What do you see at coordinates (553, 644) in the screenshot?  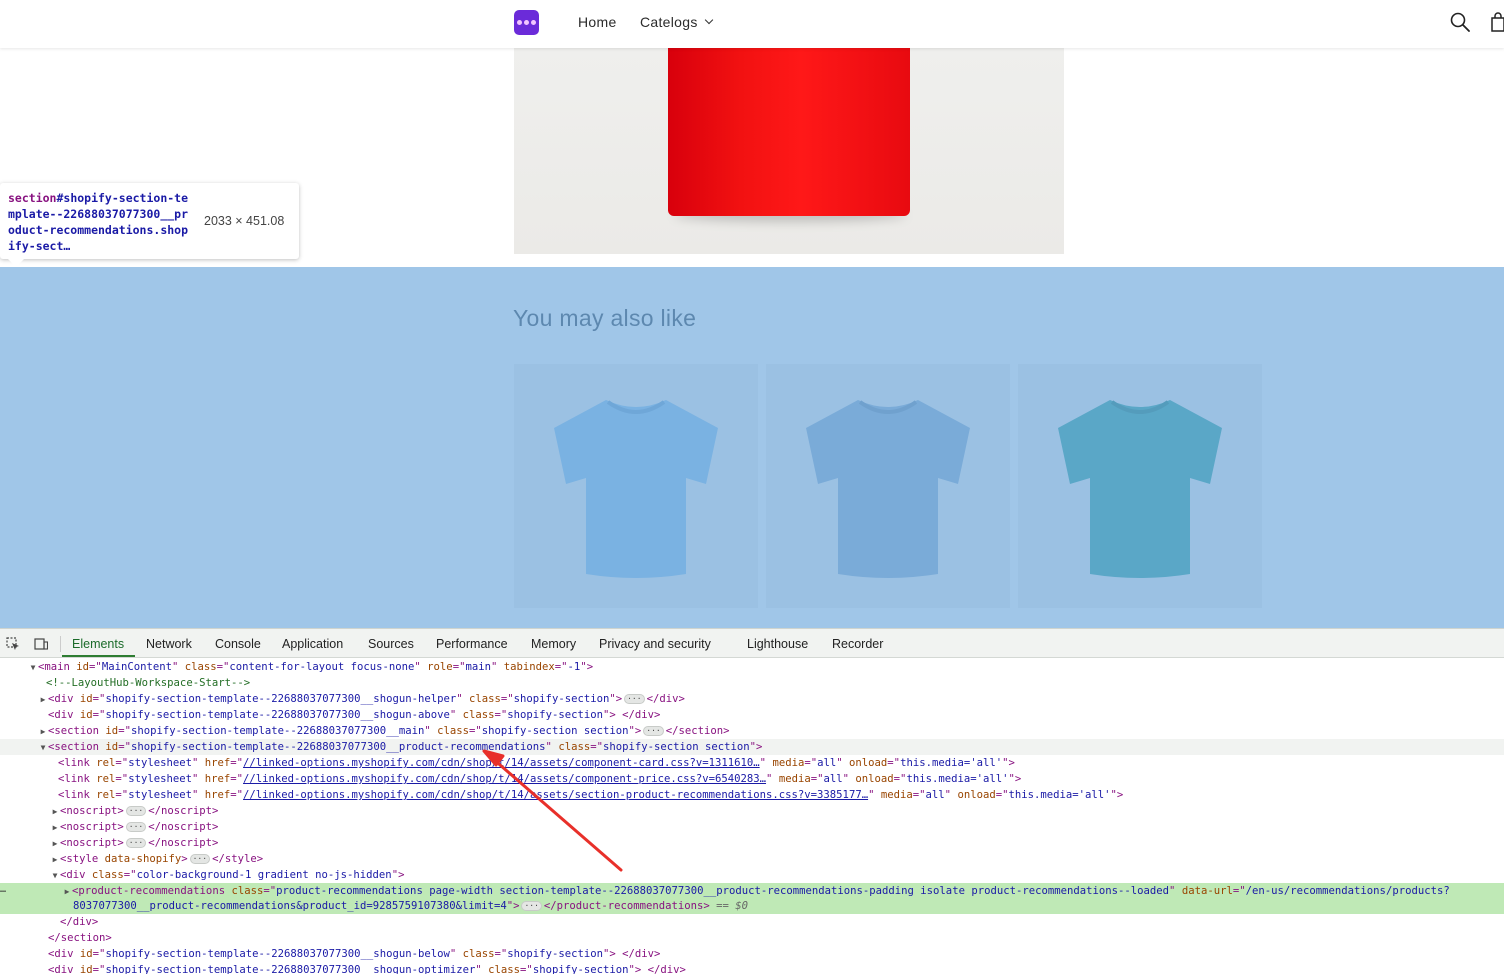 I see `tab-memory: Memory` at bounding box center [553, 644].